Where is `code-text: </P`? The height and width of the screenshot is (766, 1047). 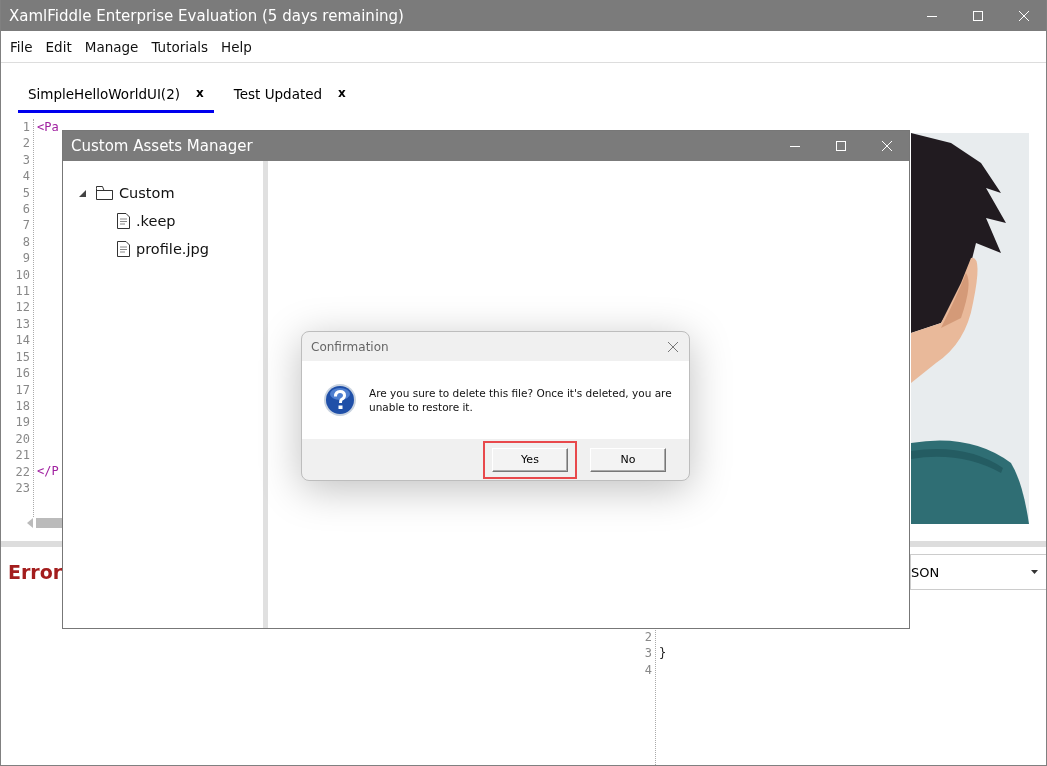
code-text: </P is located at coordinates (48, 471).